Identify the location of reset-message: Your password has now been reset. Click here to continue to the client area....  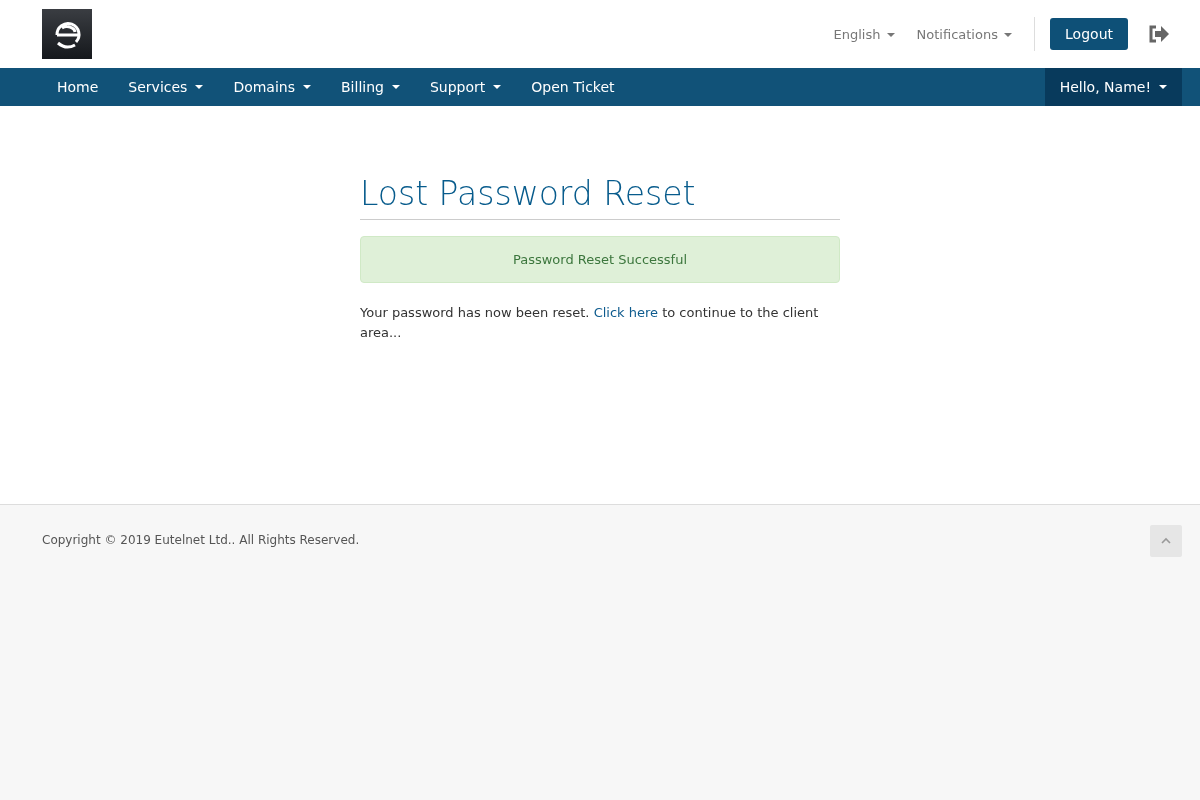
(590, 323).